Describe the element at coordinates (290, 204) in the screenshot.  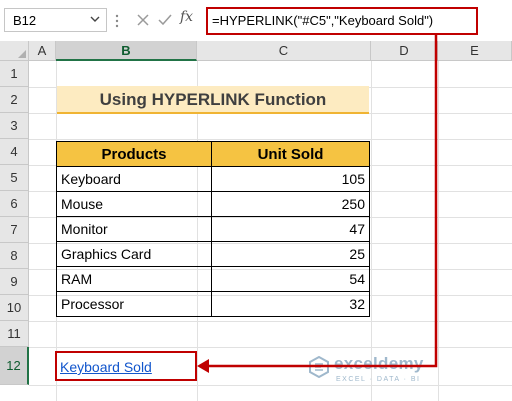
I see `unit-sold-cell: 250` at that location.